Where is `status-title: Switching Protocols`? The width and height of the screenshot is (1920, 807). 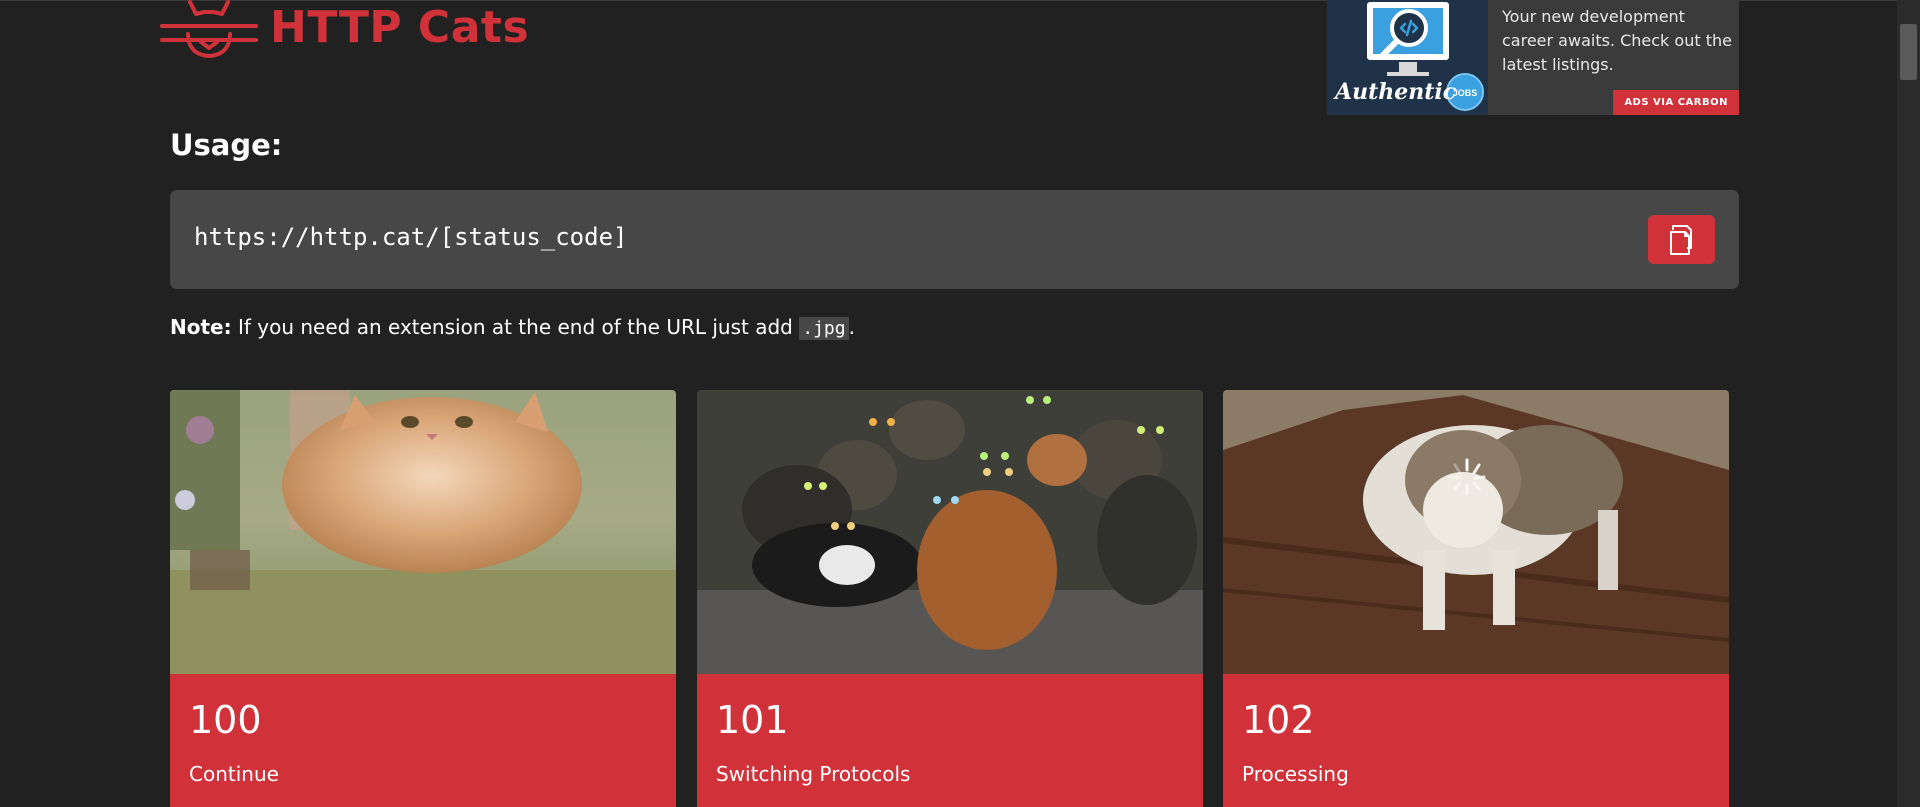
status-title: Switching Protocols is located at coordinates (813, 774).